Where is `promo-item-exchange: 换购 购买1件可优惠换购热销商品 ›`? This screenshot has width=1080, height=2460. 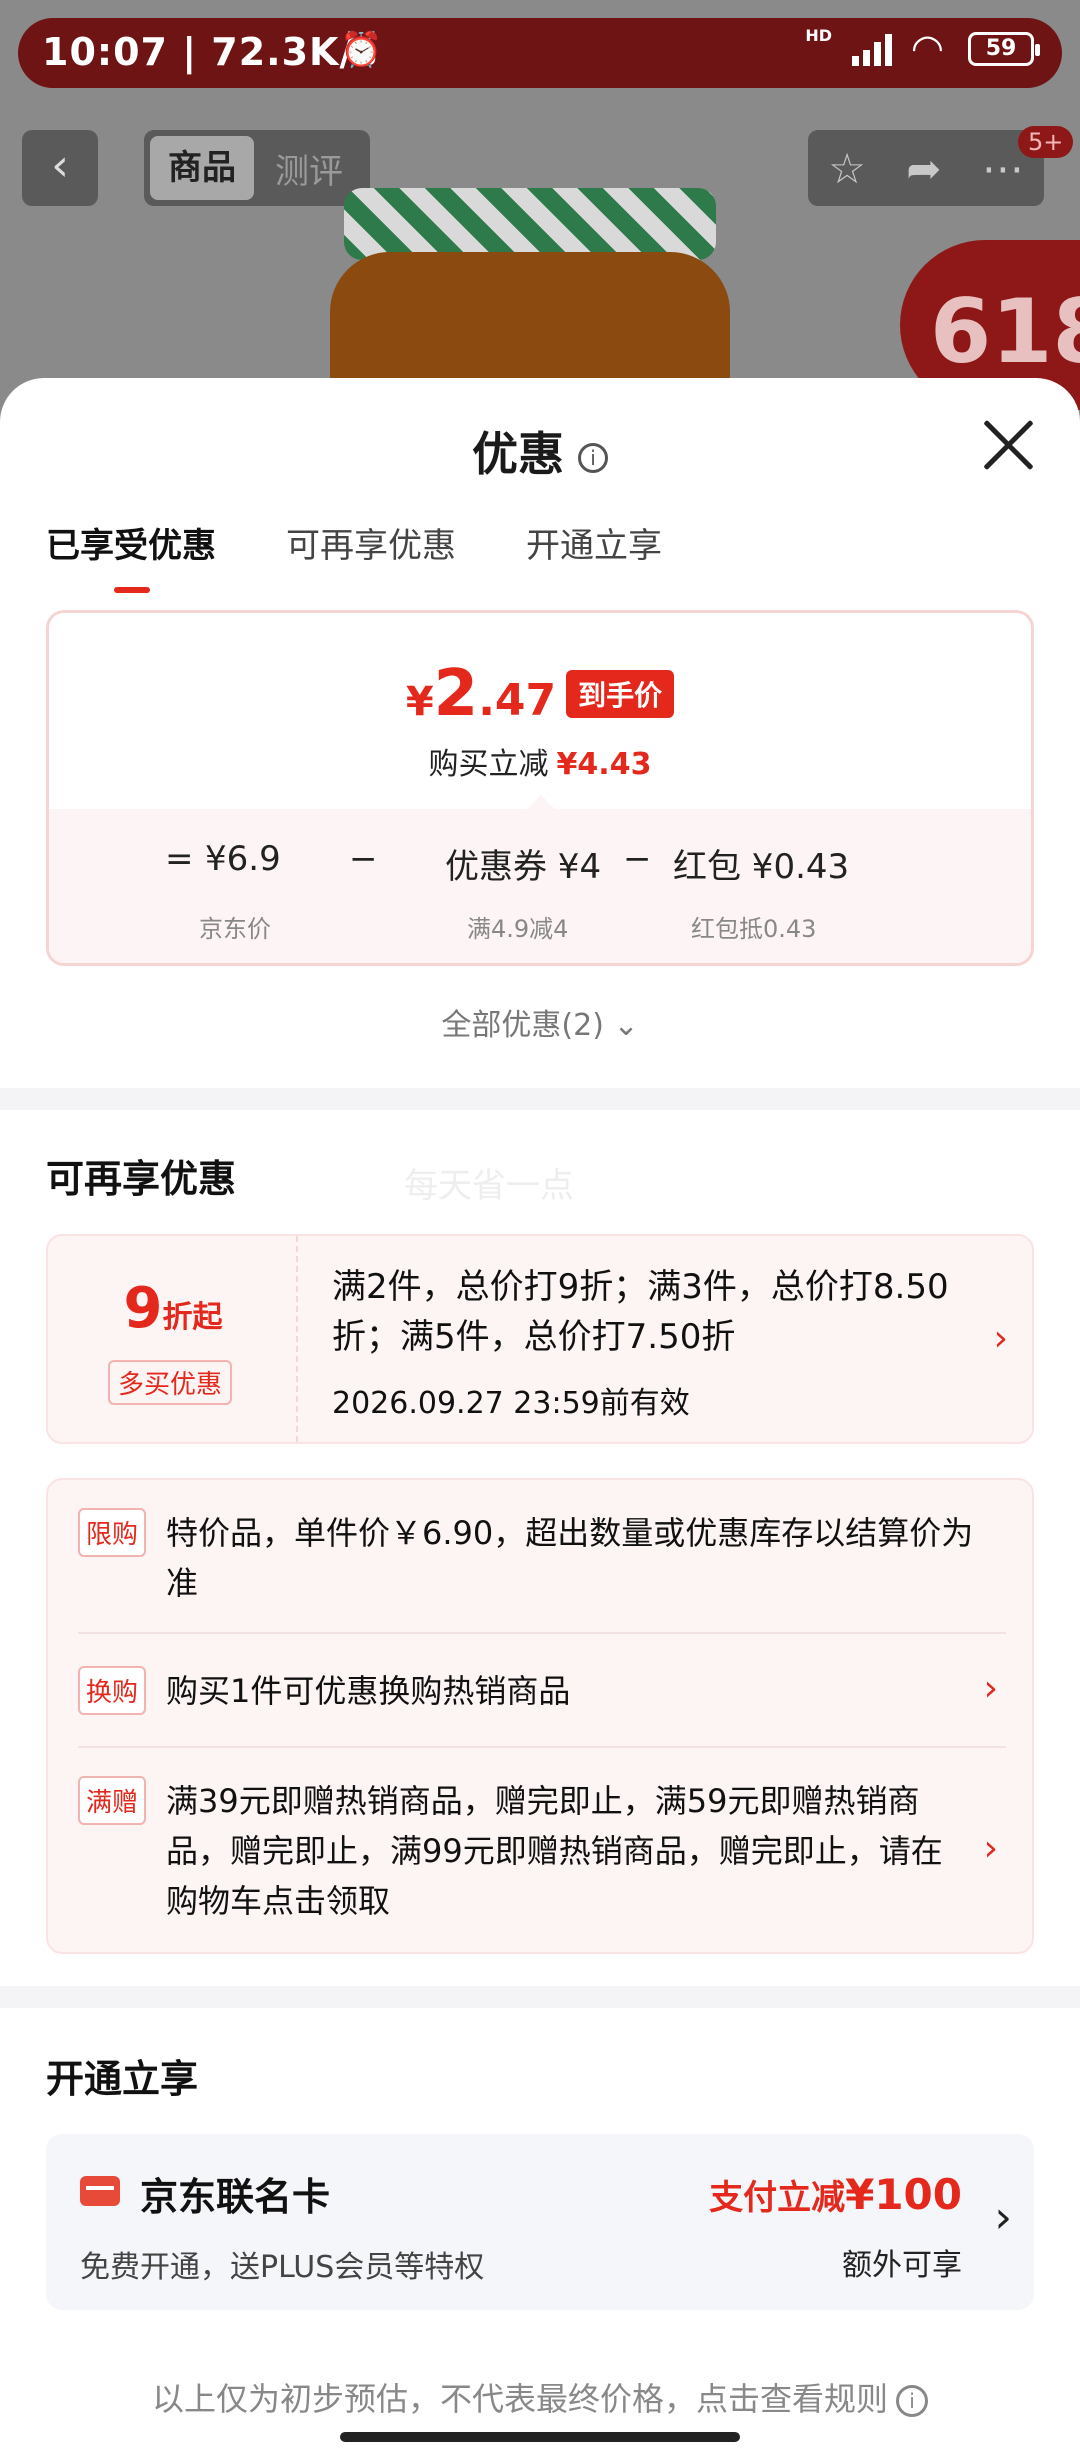 promo-item-exchange: 换购 购买1件可优惠换购热销商品 › is located at coordinates (538, 1691).